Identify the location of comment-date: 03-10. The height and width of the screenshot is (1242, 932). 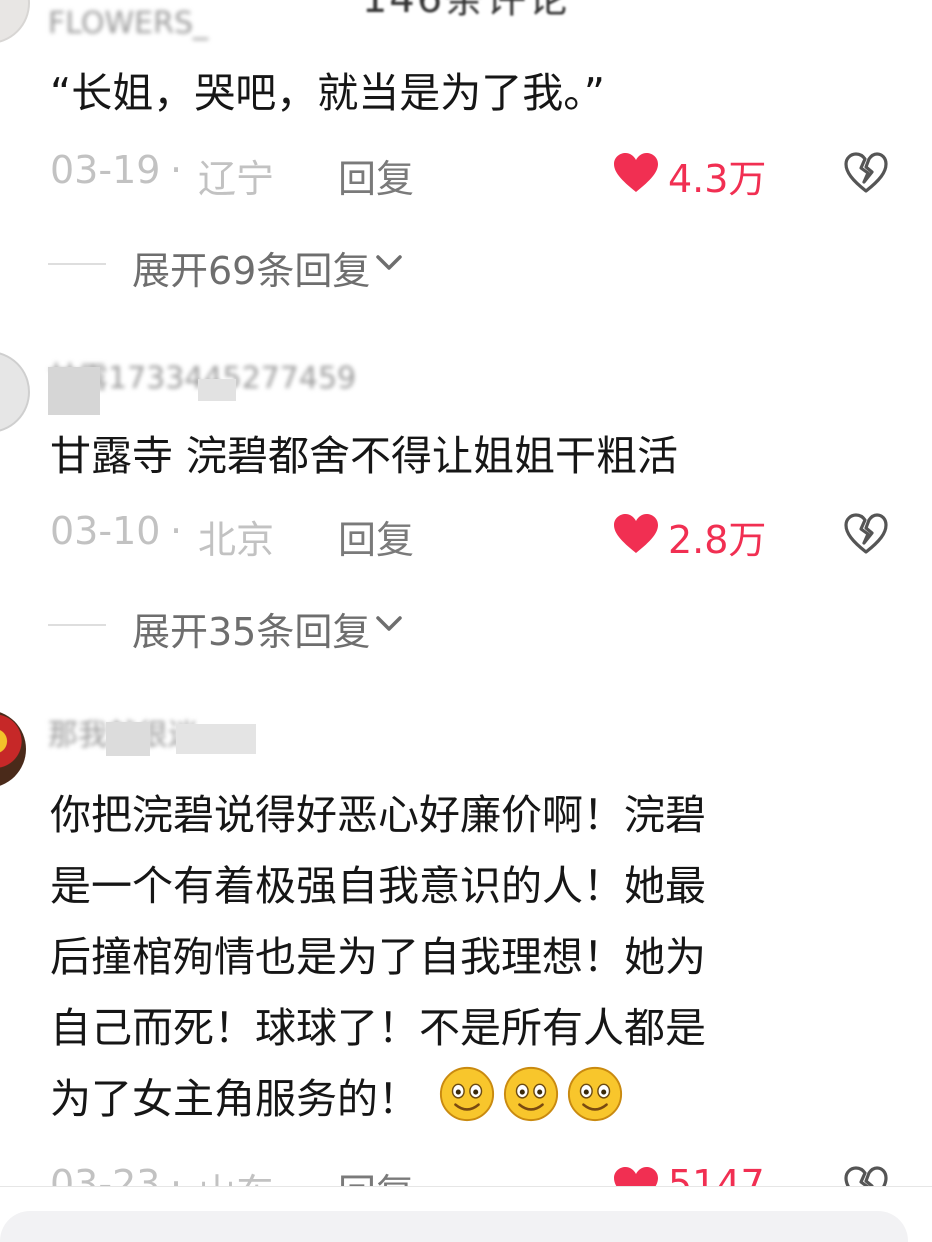
(105, 531).